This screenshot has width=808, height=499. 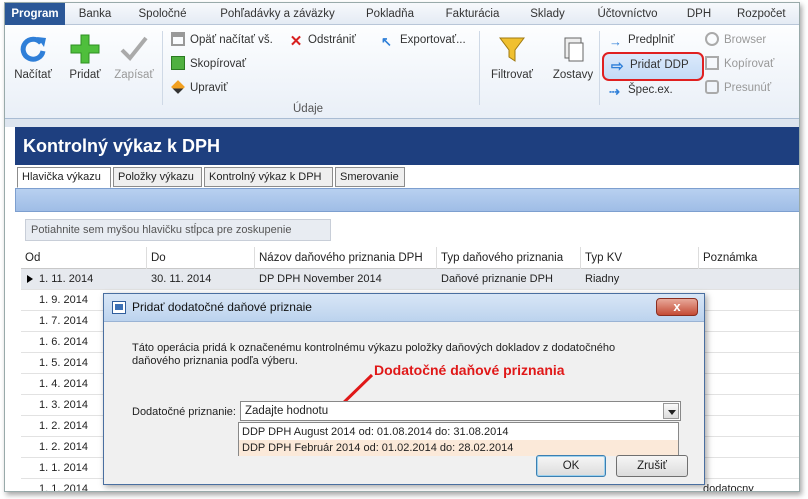 I want to click on arrow-right-icon: →, so click(x=615, y=41).